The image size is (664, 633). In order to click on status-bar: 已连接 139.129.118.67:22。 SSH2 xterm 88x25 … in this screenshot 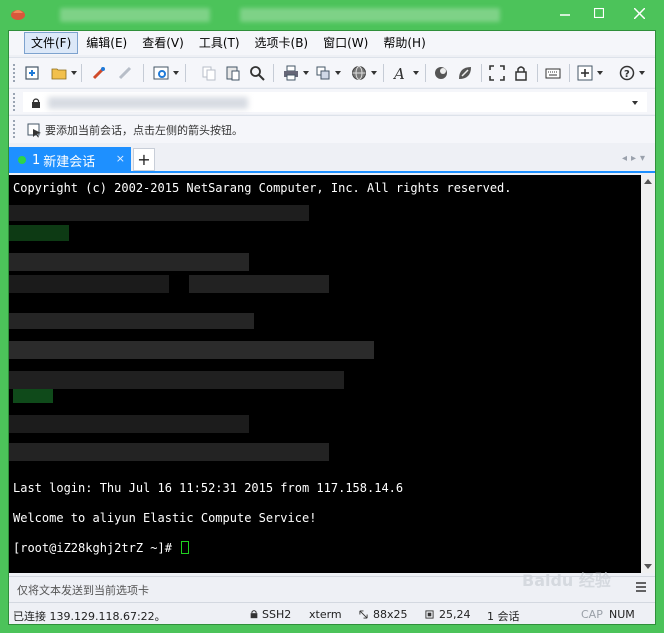, I will do `click(332, 613)`.